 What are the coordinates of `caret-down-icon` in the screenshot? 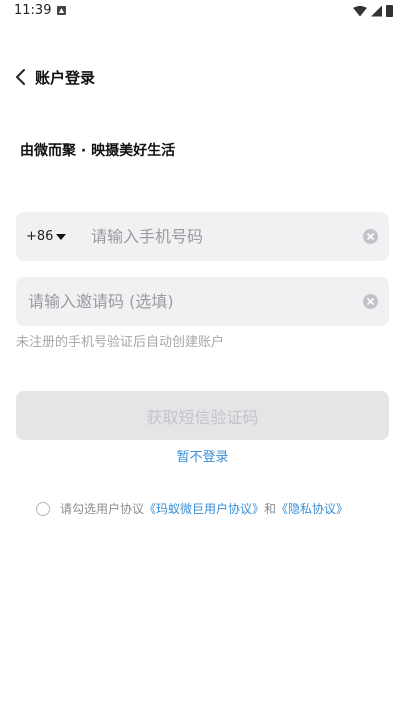 It's located at (61, 236).